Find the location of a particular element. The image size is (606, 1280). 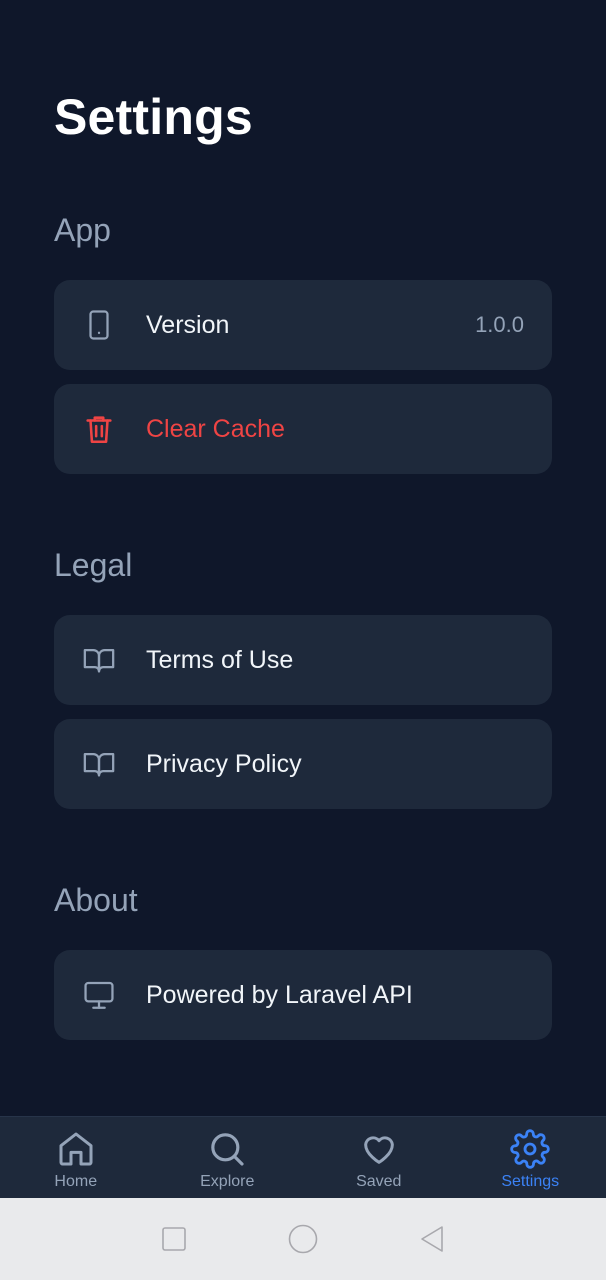

terms-of-use-label: Terms of Use is located at coordinates (220, 659).